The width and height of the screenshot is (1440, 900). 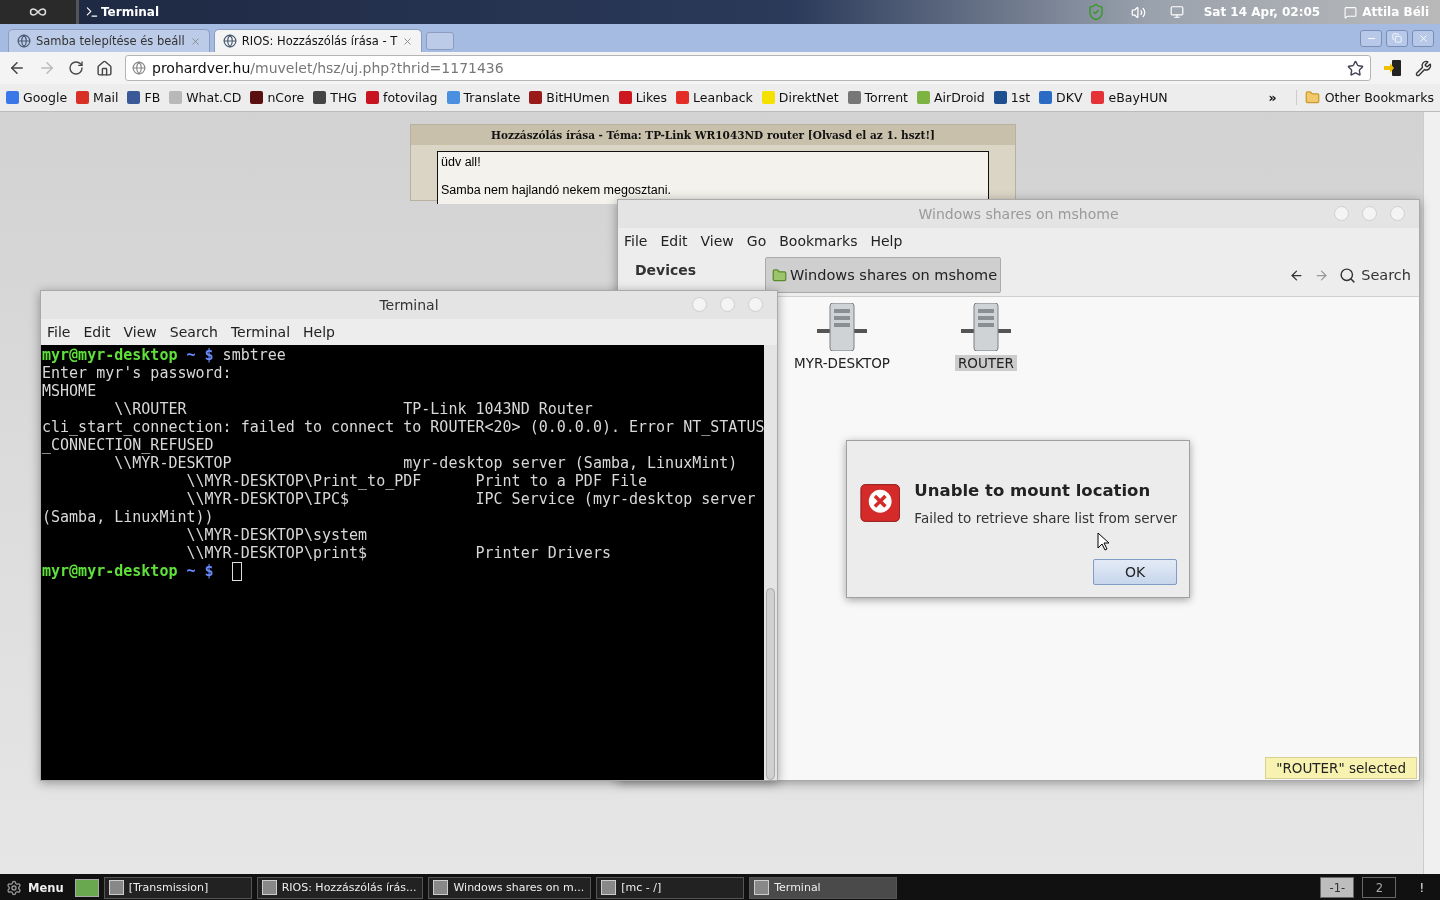 What do you see at coordinates (818, 241) in the screenshot?
I see `menu-item: Bookmarks` at bounding box center [818, 241].